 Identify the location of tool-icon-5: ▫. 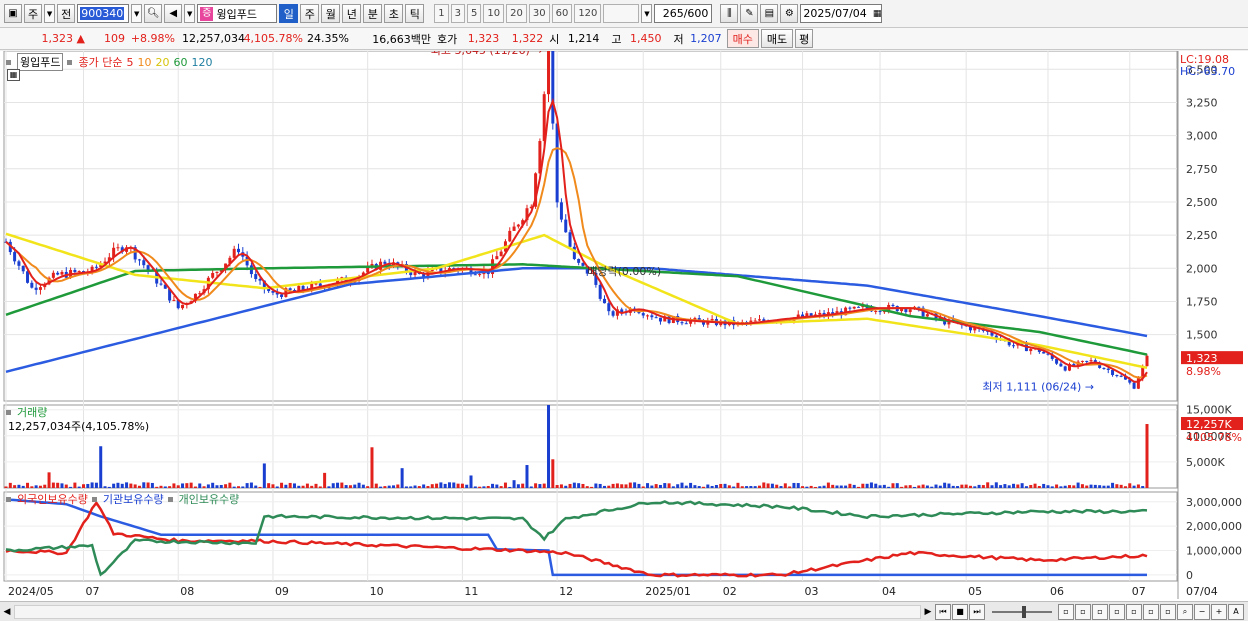
(1134, 611).